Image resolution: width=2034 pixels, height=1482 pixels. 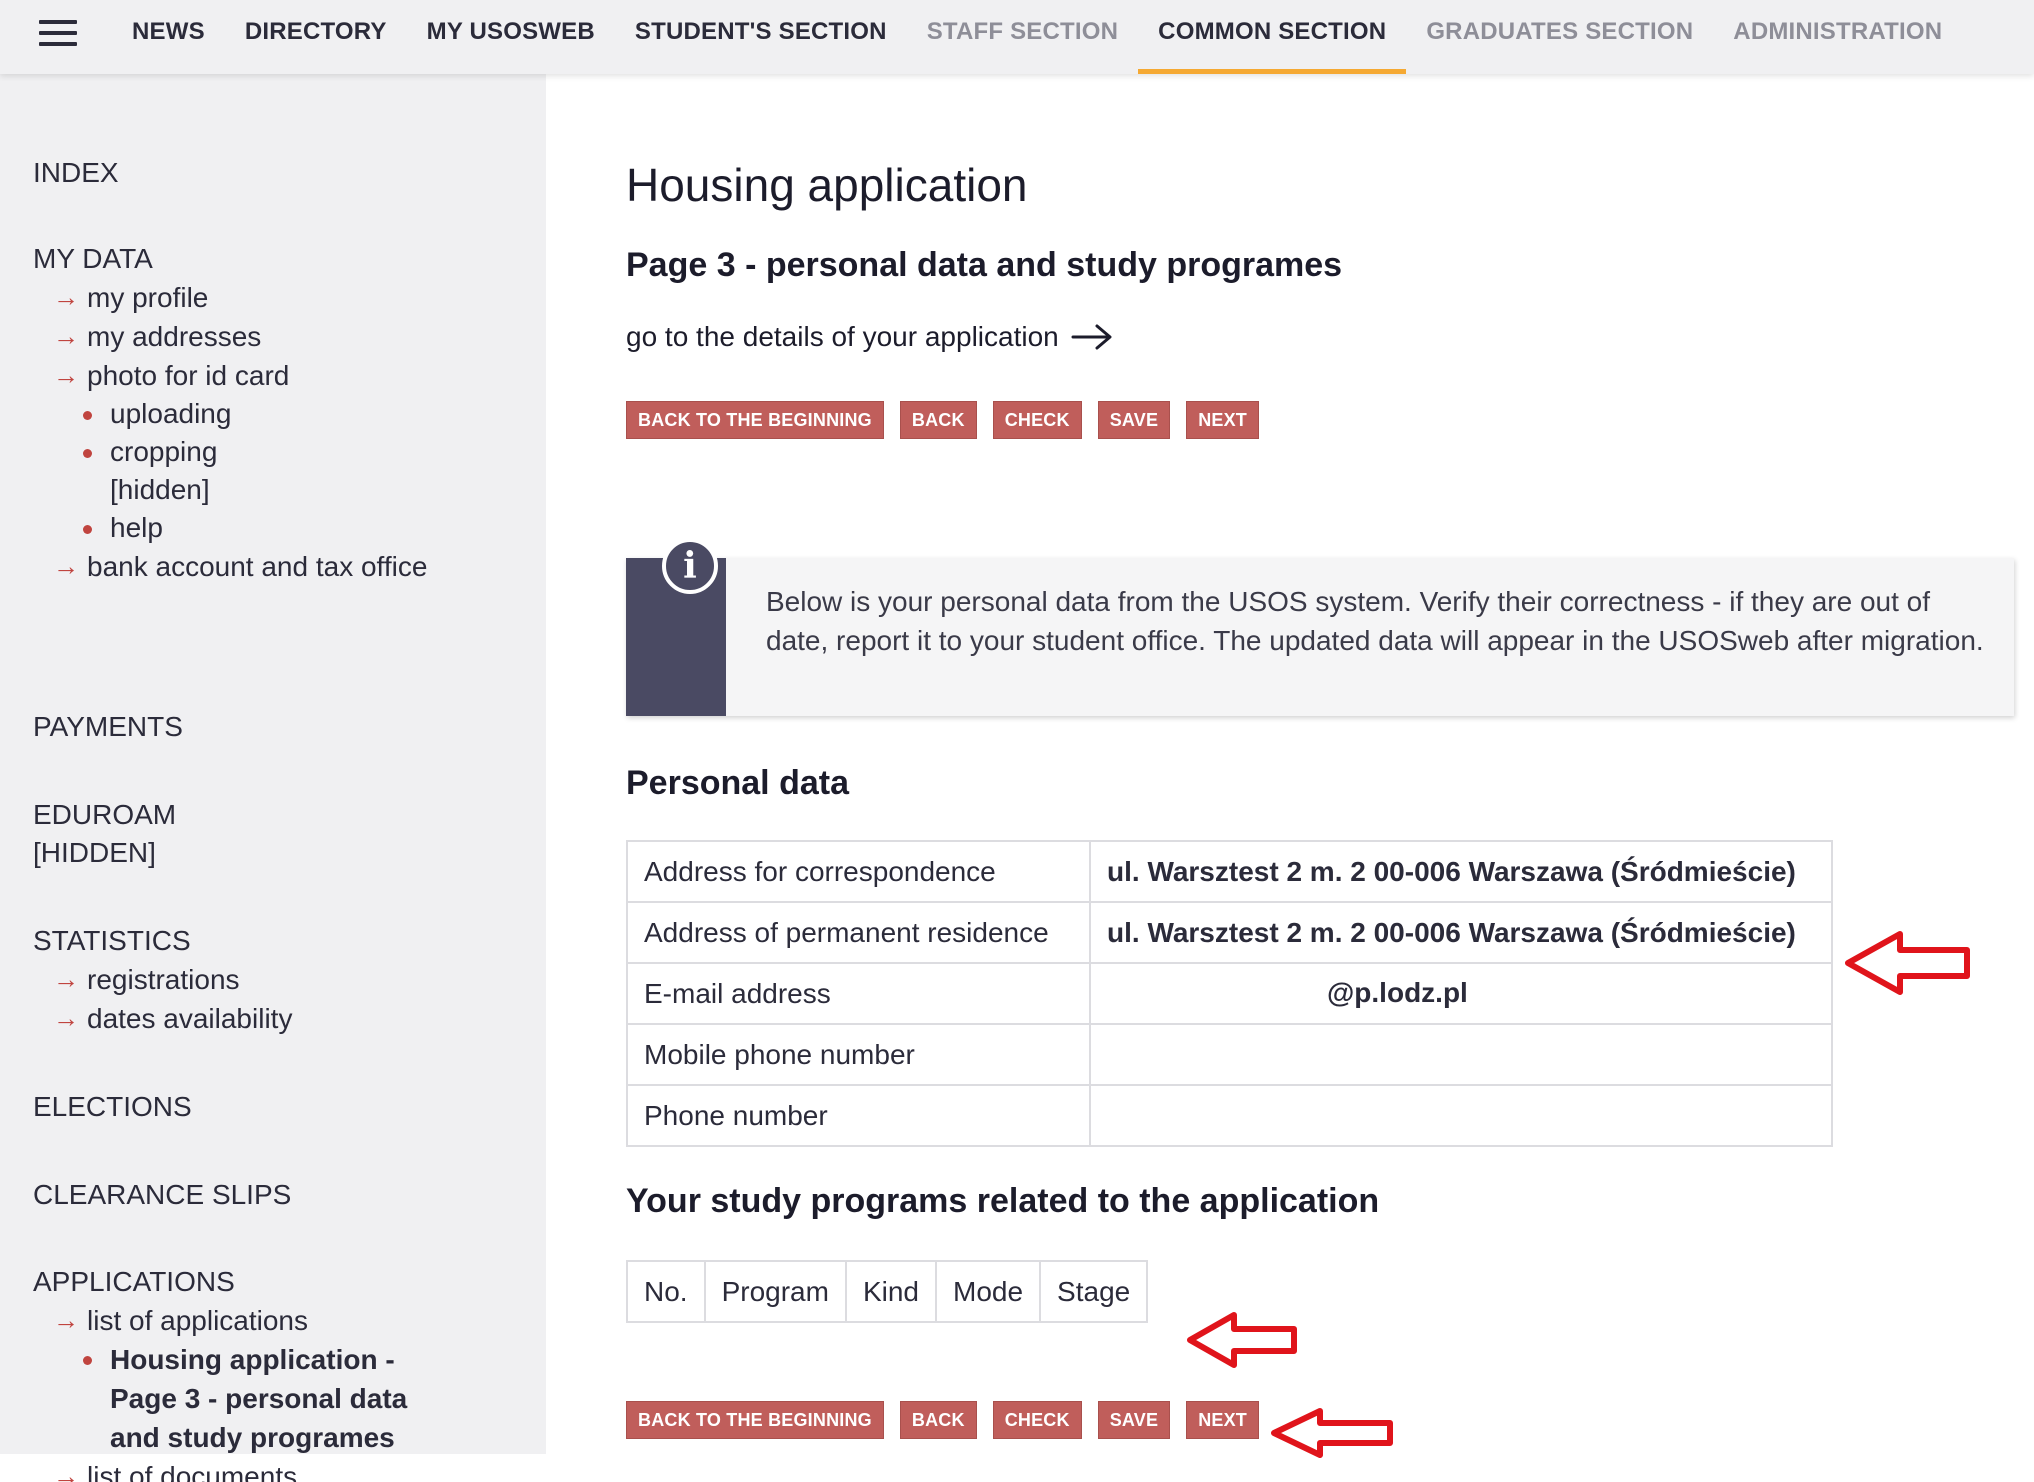 I want to click on sidebar-sub-help: help, so click(x=230, y=528).